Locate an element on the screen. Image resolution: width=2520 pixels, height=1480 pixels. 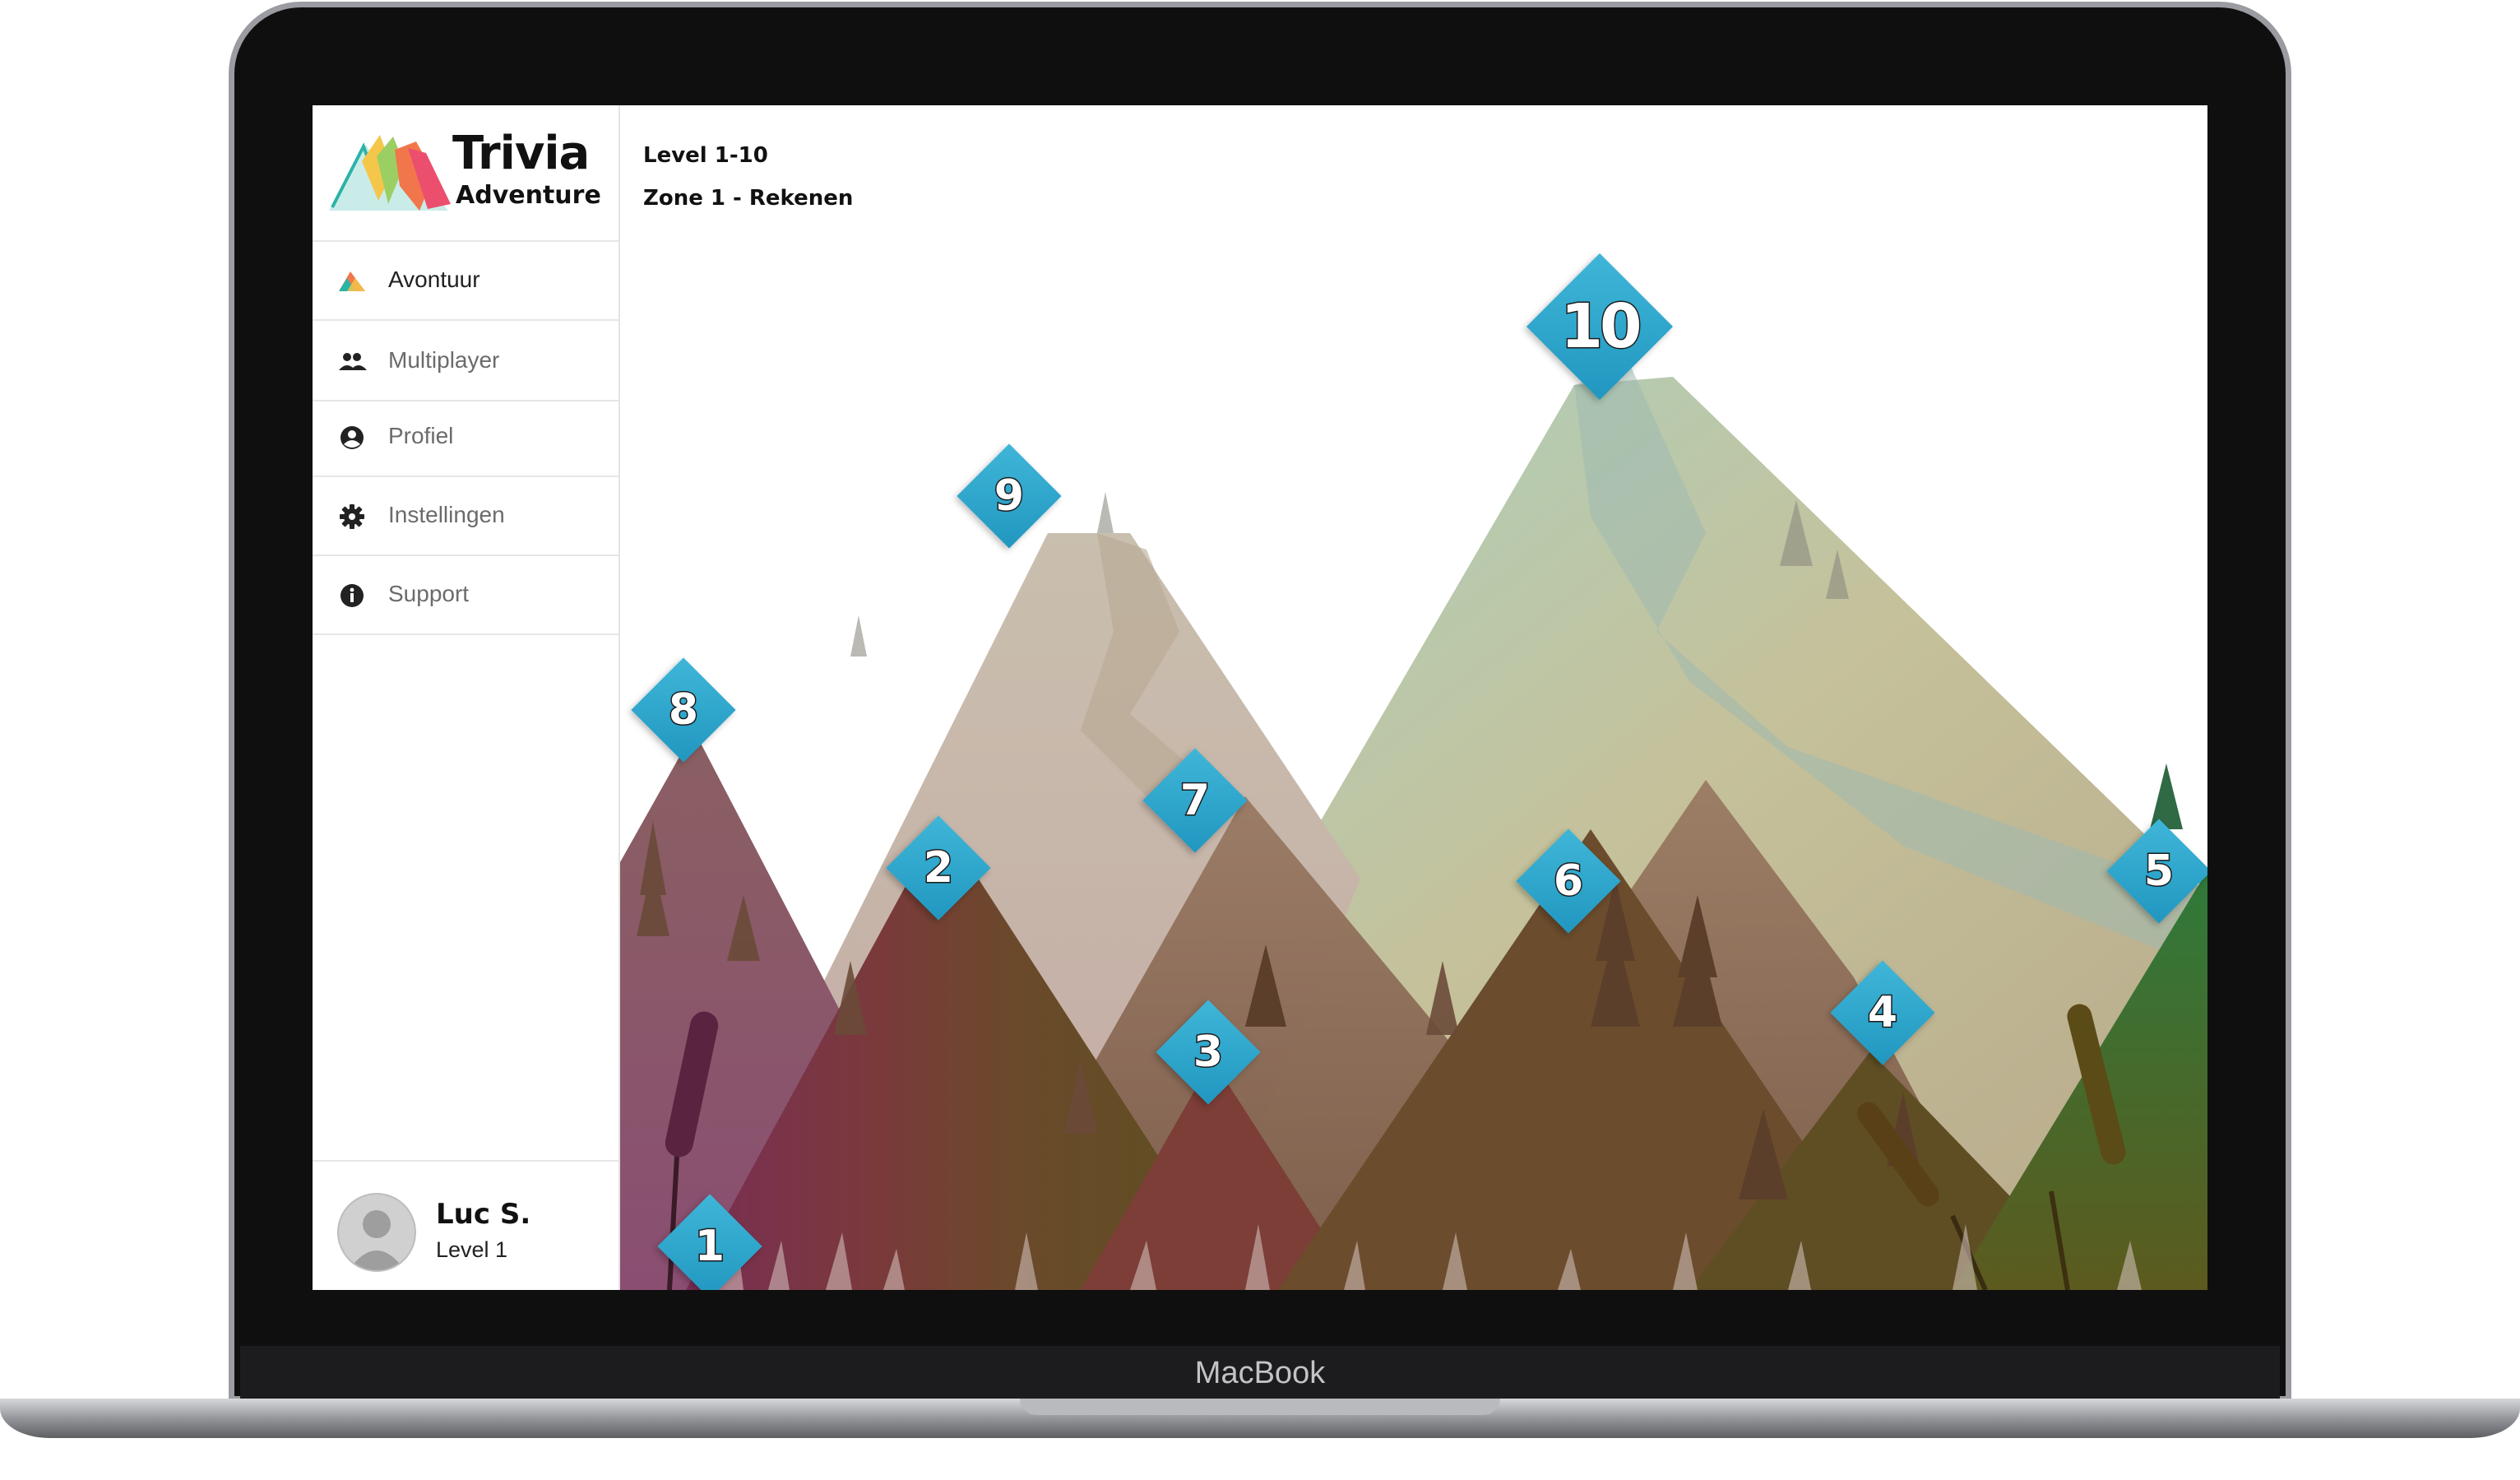
sidebar-item-profiel: Profiel is located at coordinates (465, 438).